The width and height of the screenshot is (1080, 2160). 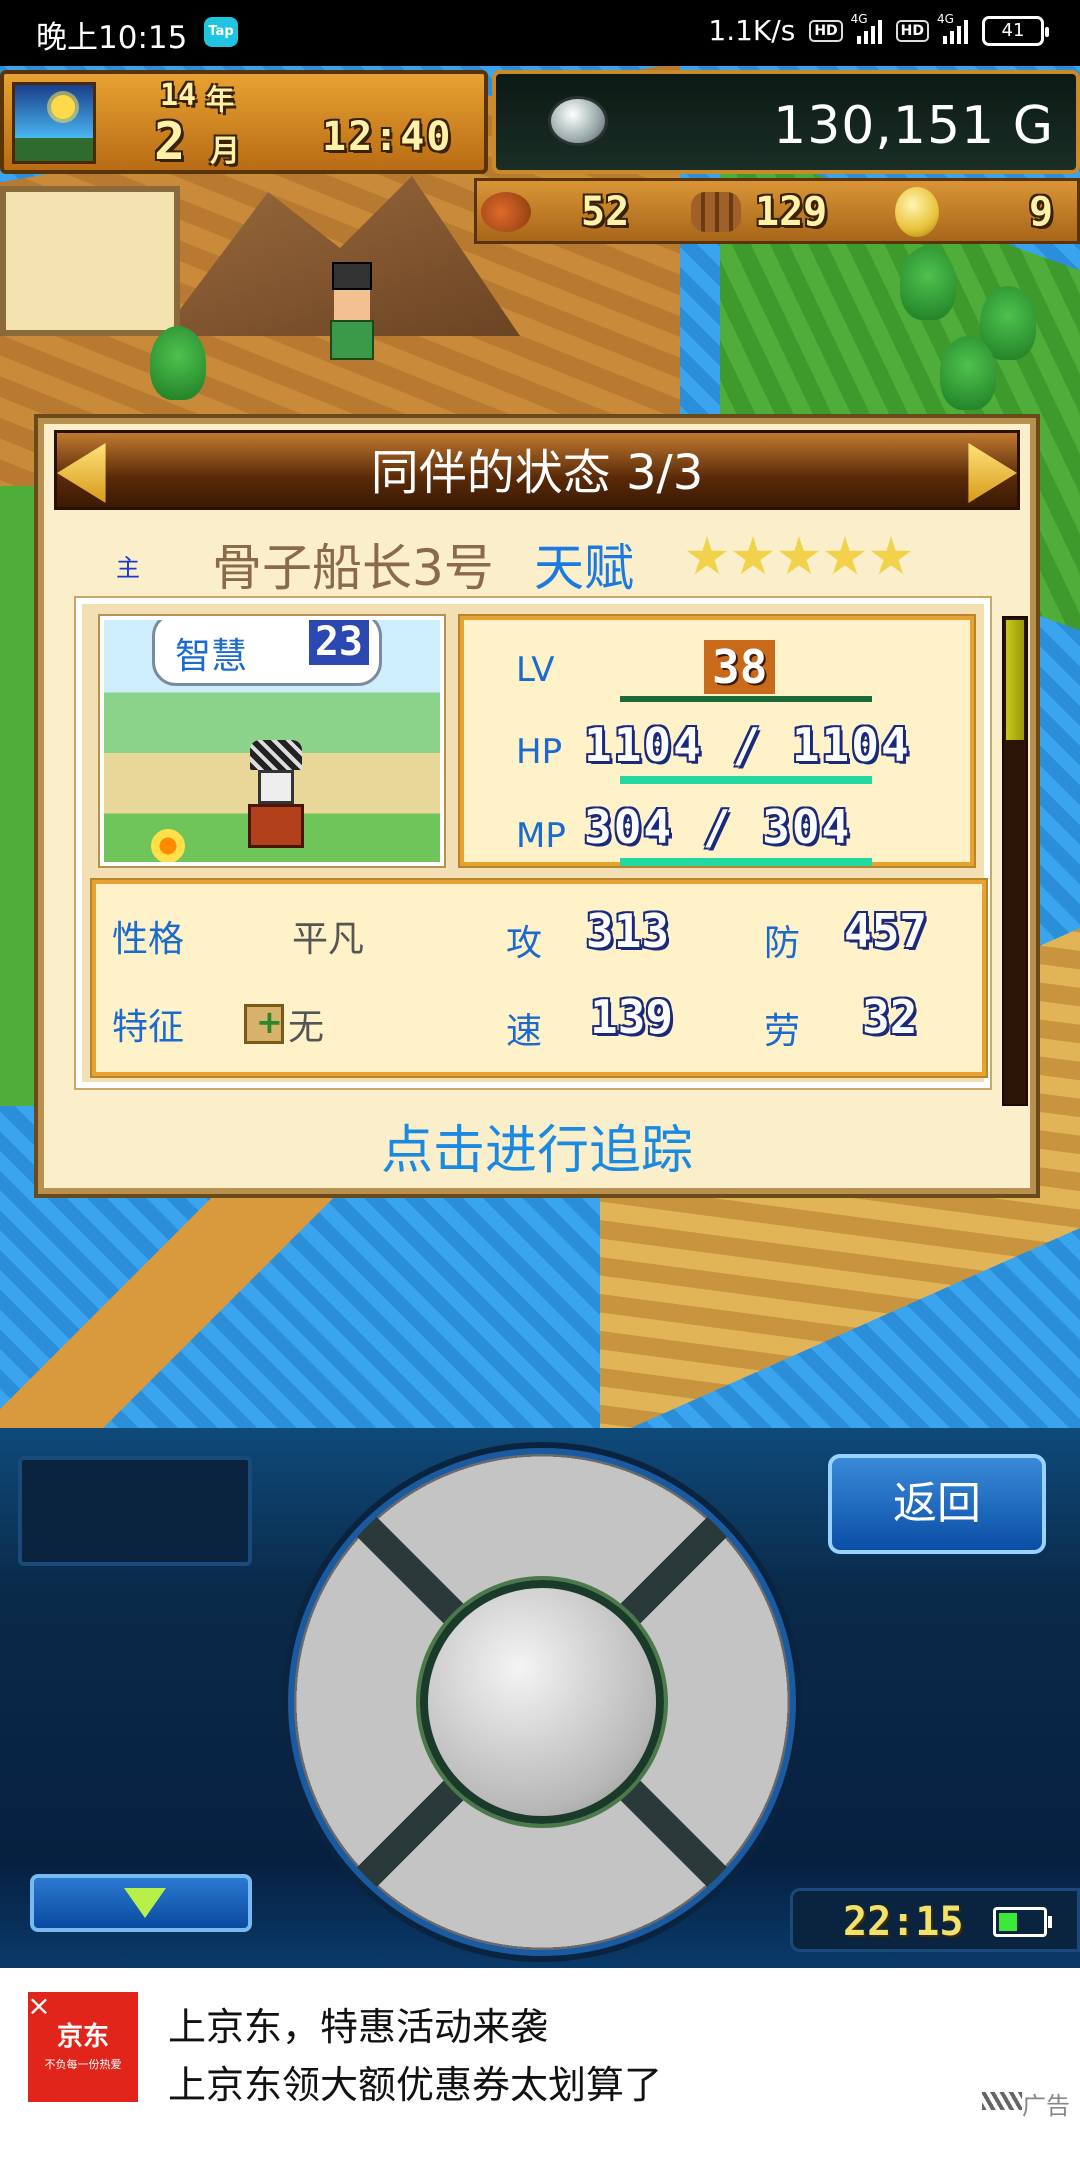 What do you see at coordinates (716, 212) in the screenshot?
I see `wood-icon` at bounding box center [716, 212].